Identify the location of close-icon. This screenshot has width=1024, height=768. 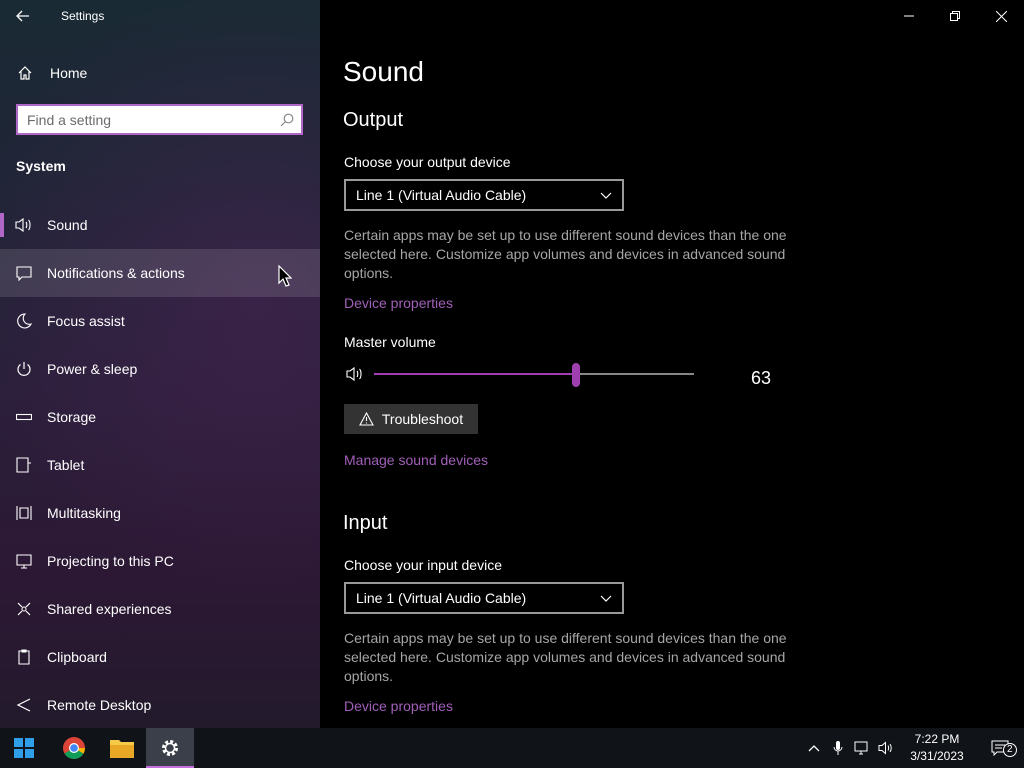
(1001, 16).